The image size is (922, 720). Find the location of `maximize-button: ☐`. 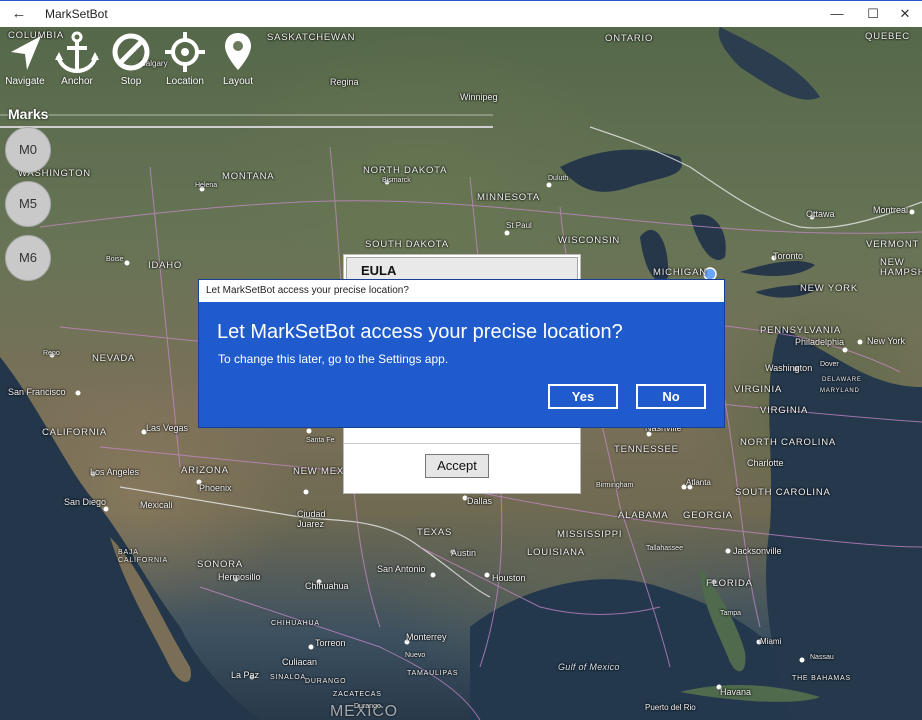

maximize-button: ☐ is located at coordinates (873, 14).